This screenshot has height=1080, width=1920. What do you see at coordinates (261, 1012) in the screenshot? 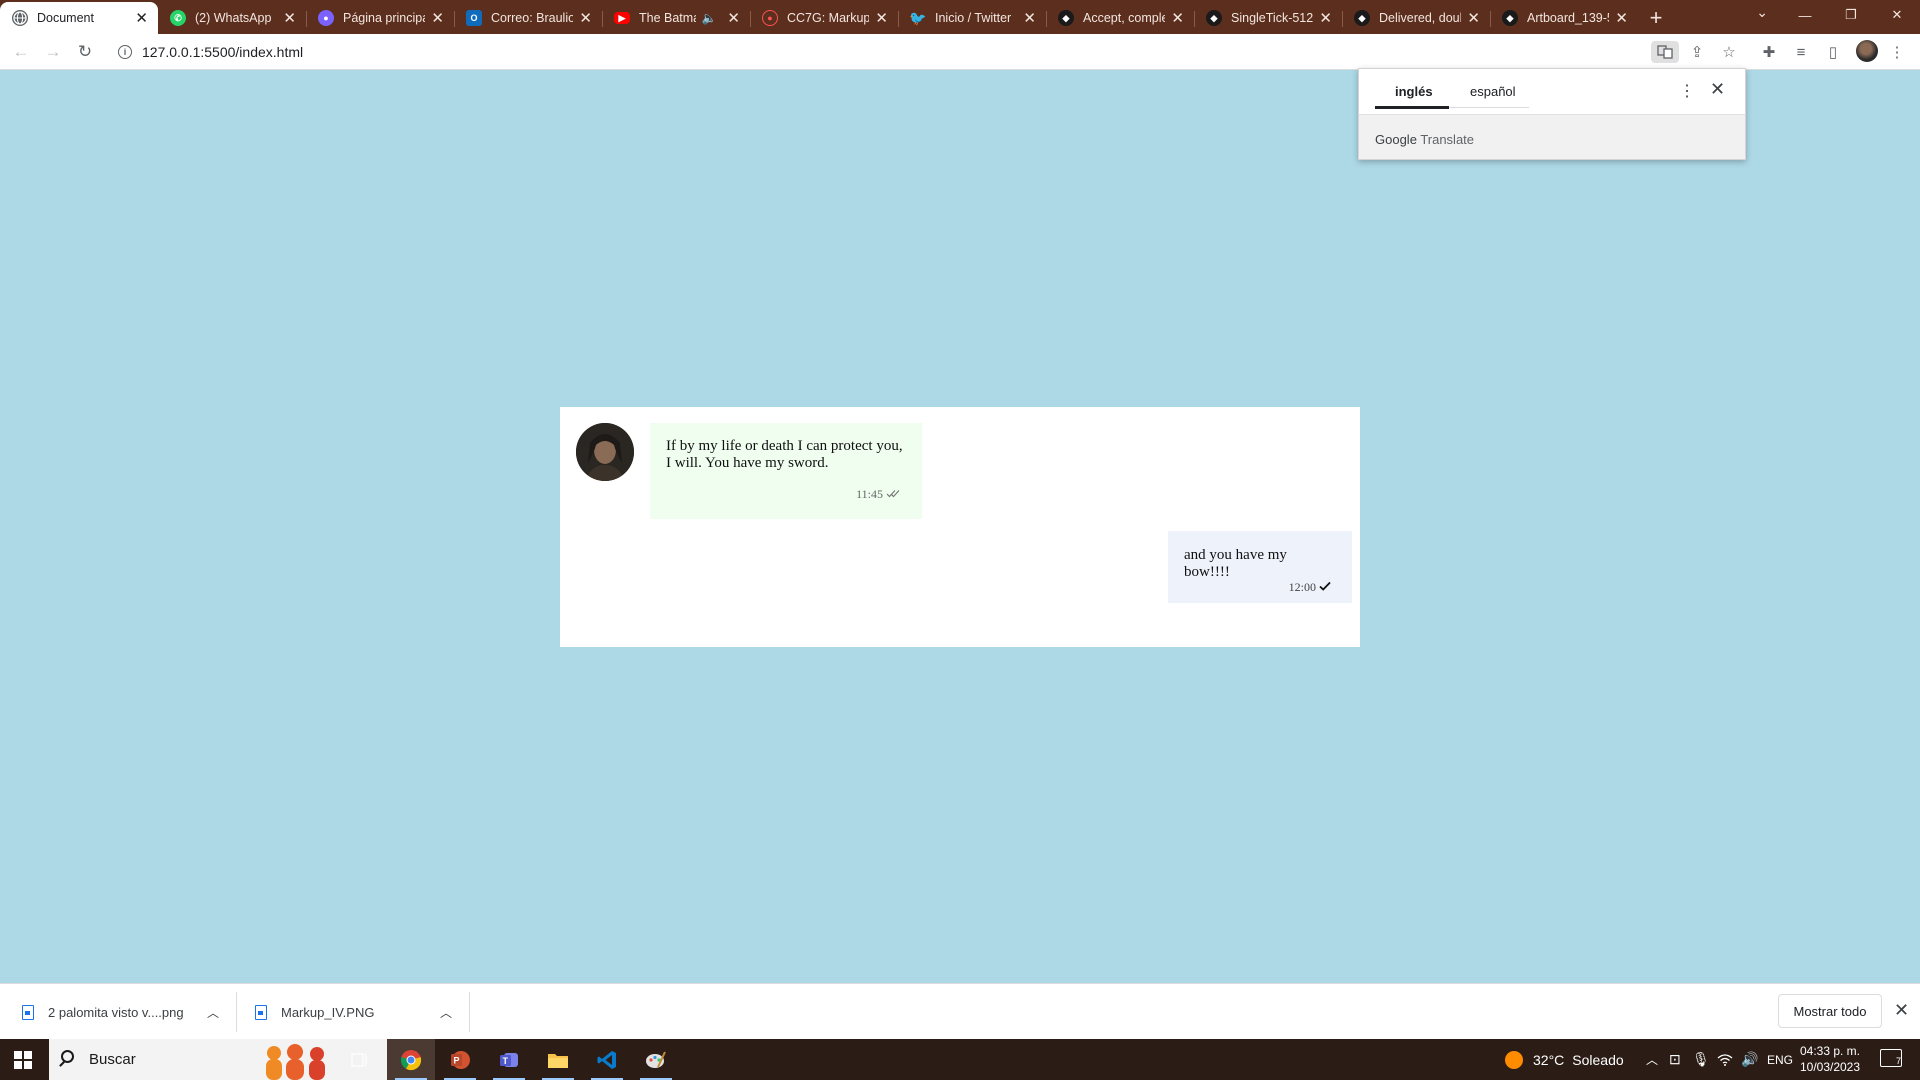
I see `file-icon` at bounding box center [261, 1012].